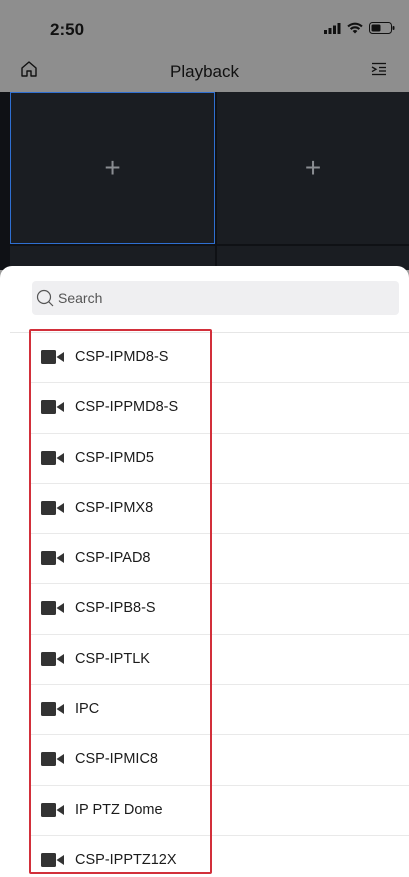 The height and width of the screenshot is (877, 409). What do you see at coordinates (119, 809) in the screenshot?
I see `device-name: IP PTZ Dome` at bounding box center [119, 809].